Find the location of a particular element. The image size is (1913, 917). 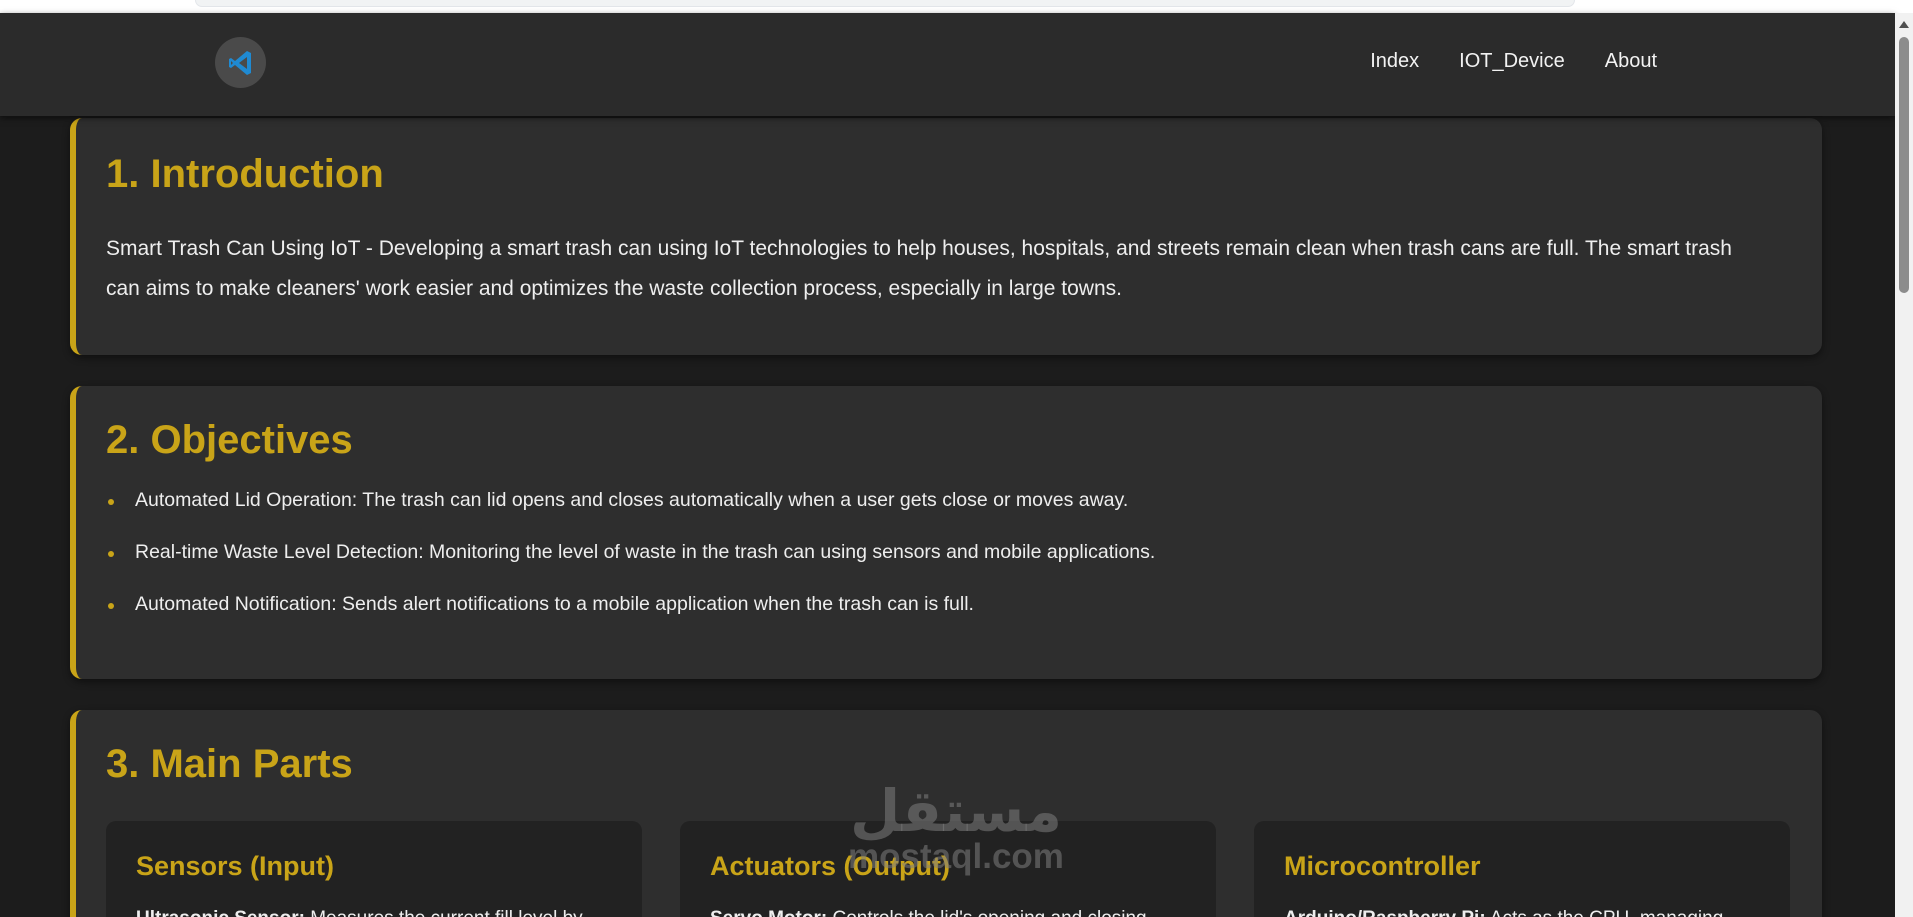

microcontroller-card-term: Arduino/Raspberry Pi: is located at coordinates (1385, 912).